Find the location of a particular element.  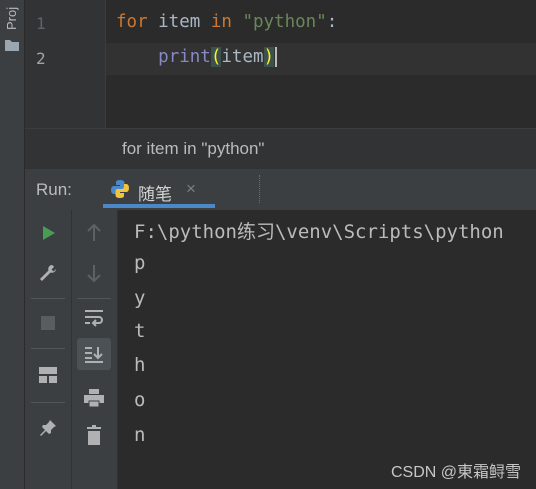

scroll-to-end-button is located at coordinates (94, 354).